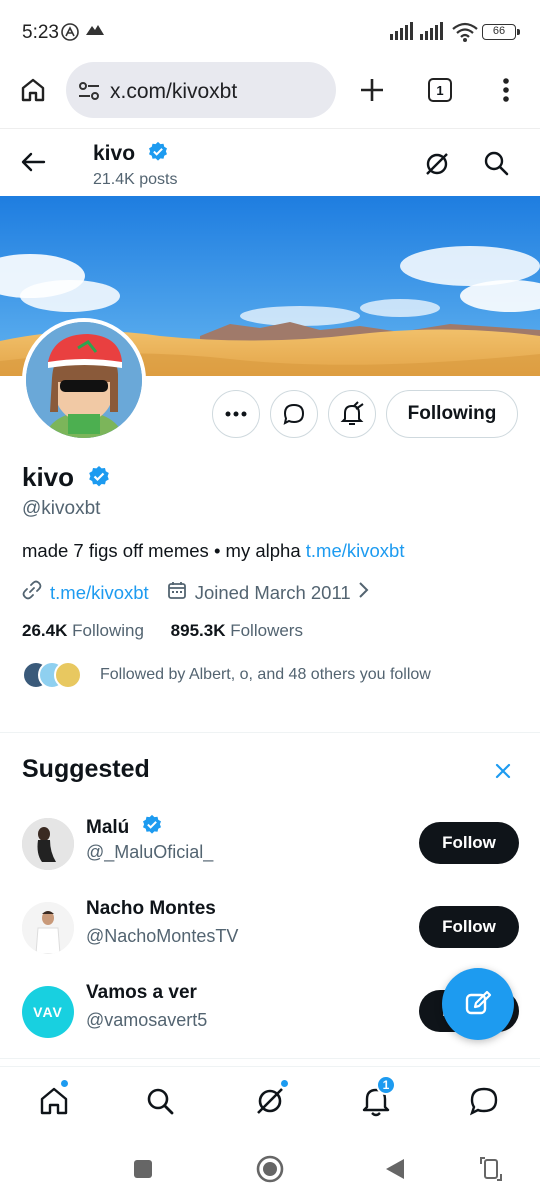 This screenshot has width=540, height=1200. I want to click on back-triangle-icon, so click(395, 1169).